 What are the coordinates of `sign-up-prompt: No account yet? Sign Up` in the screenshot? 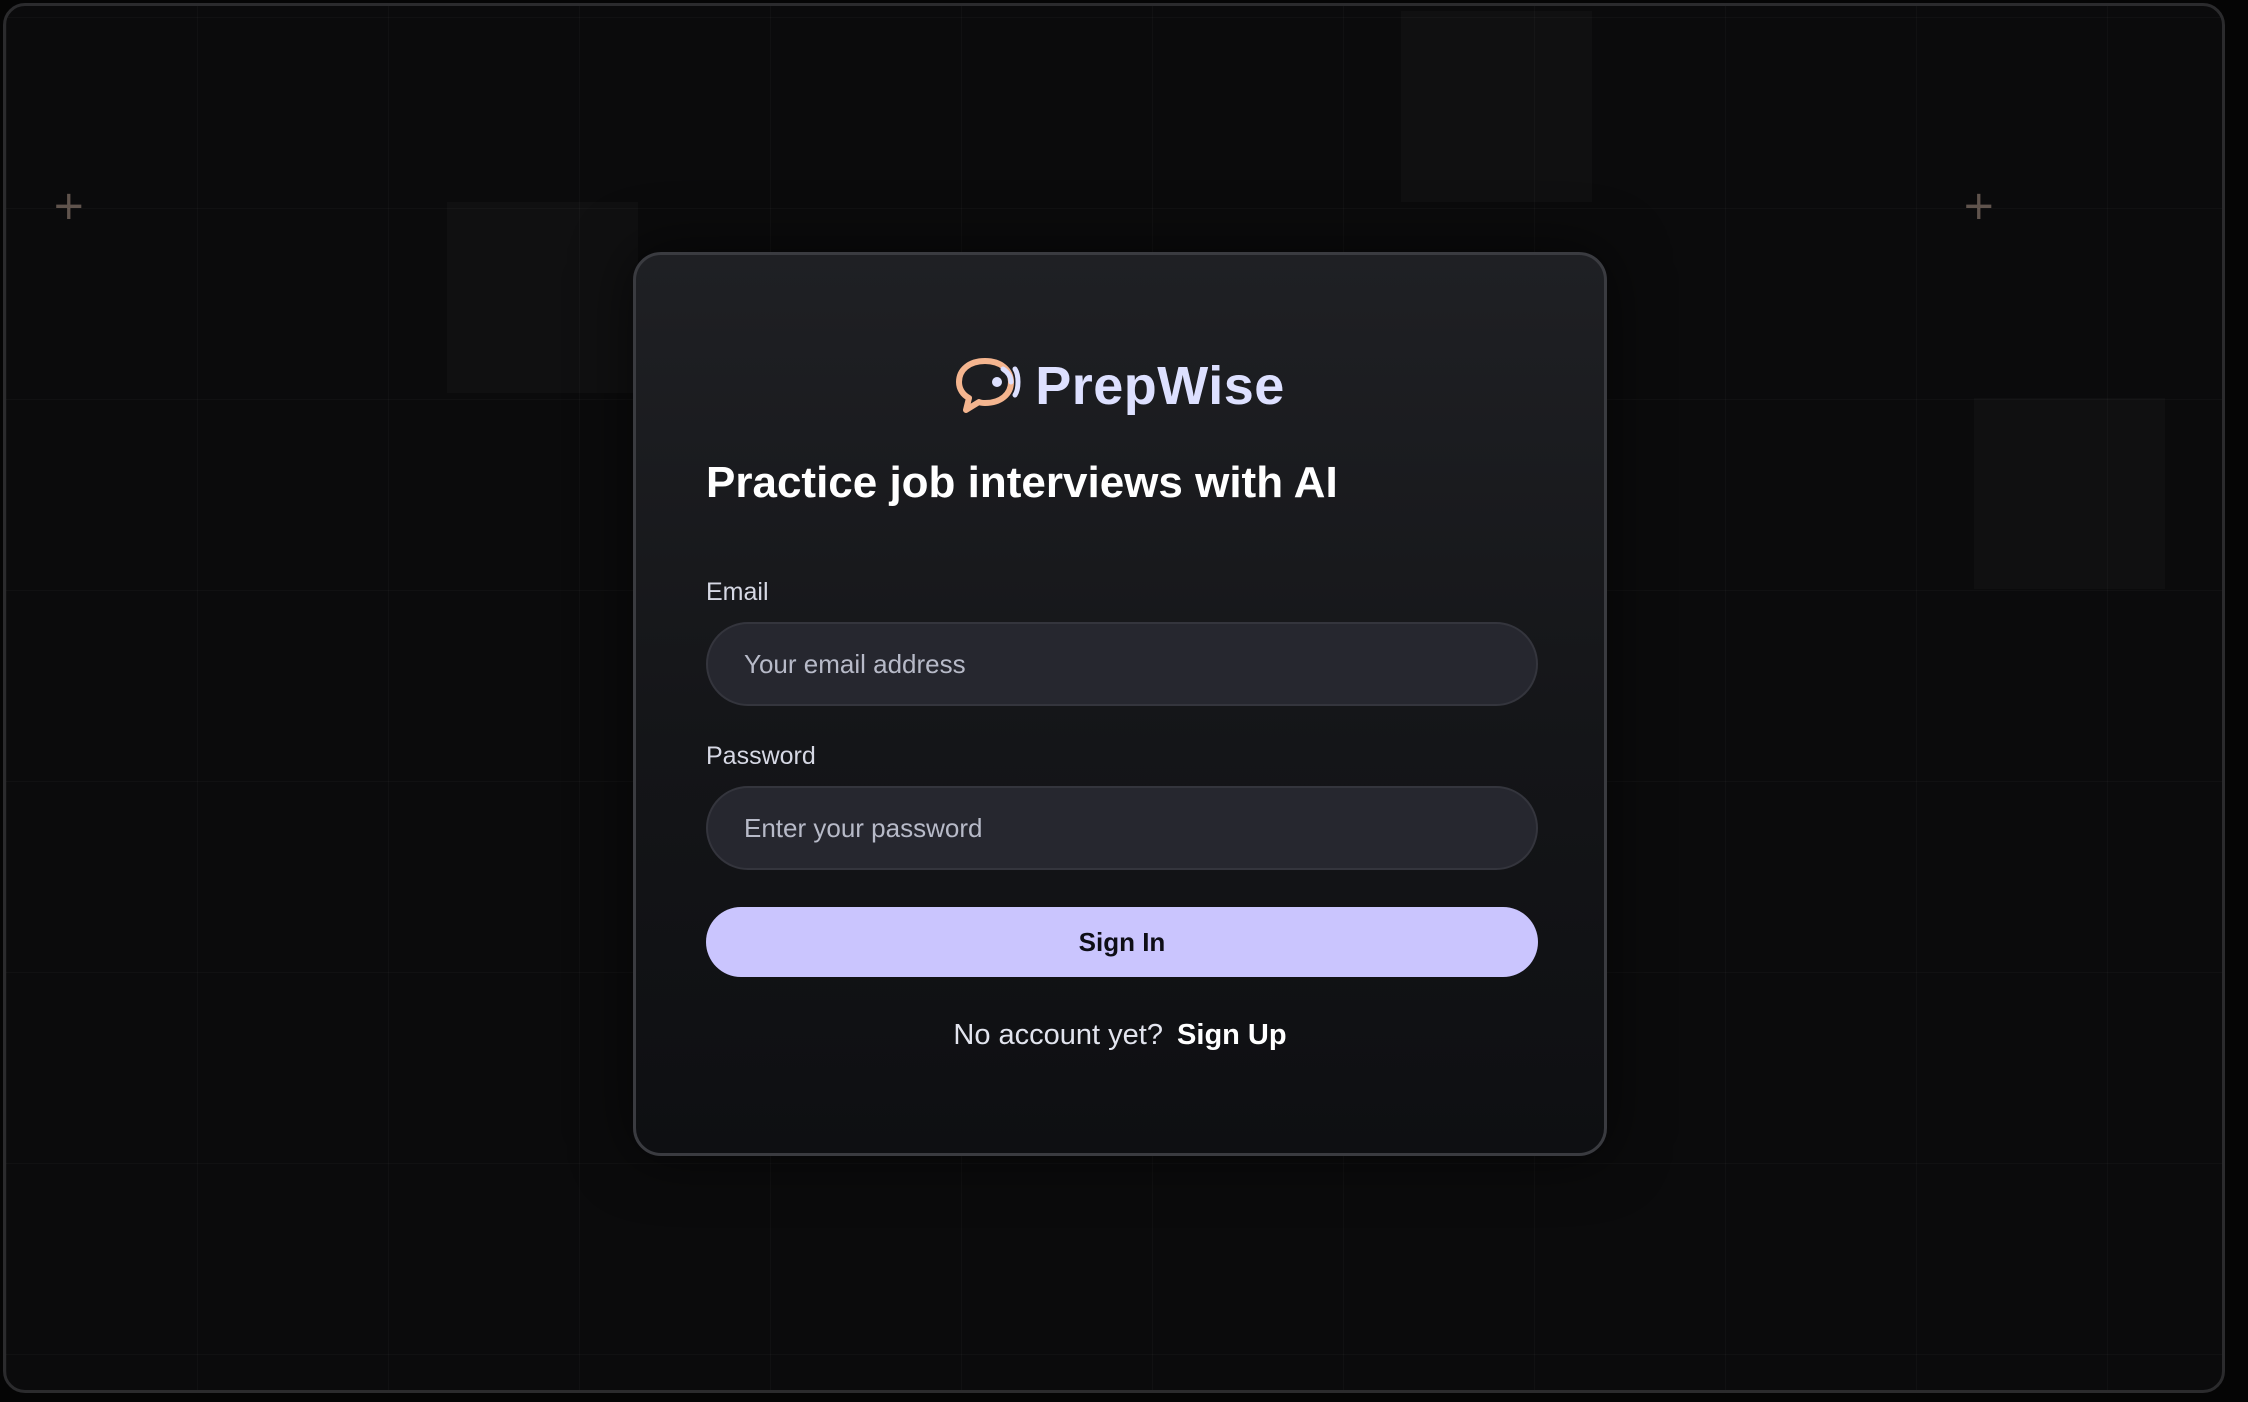 It's located at (1120, 1035).